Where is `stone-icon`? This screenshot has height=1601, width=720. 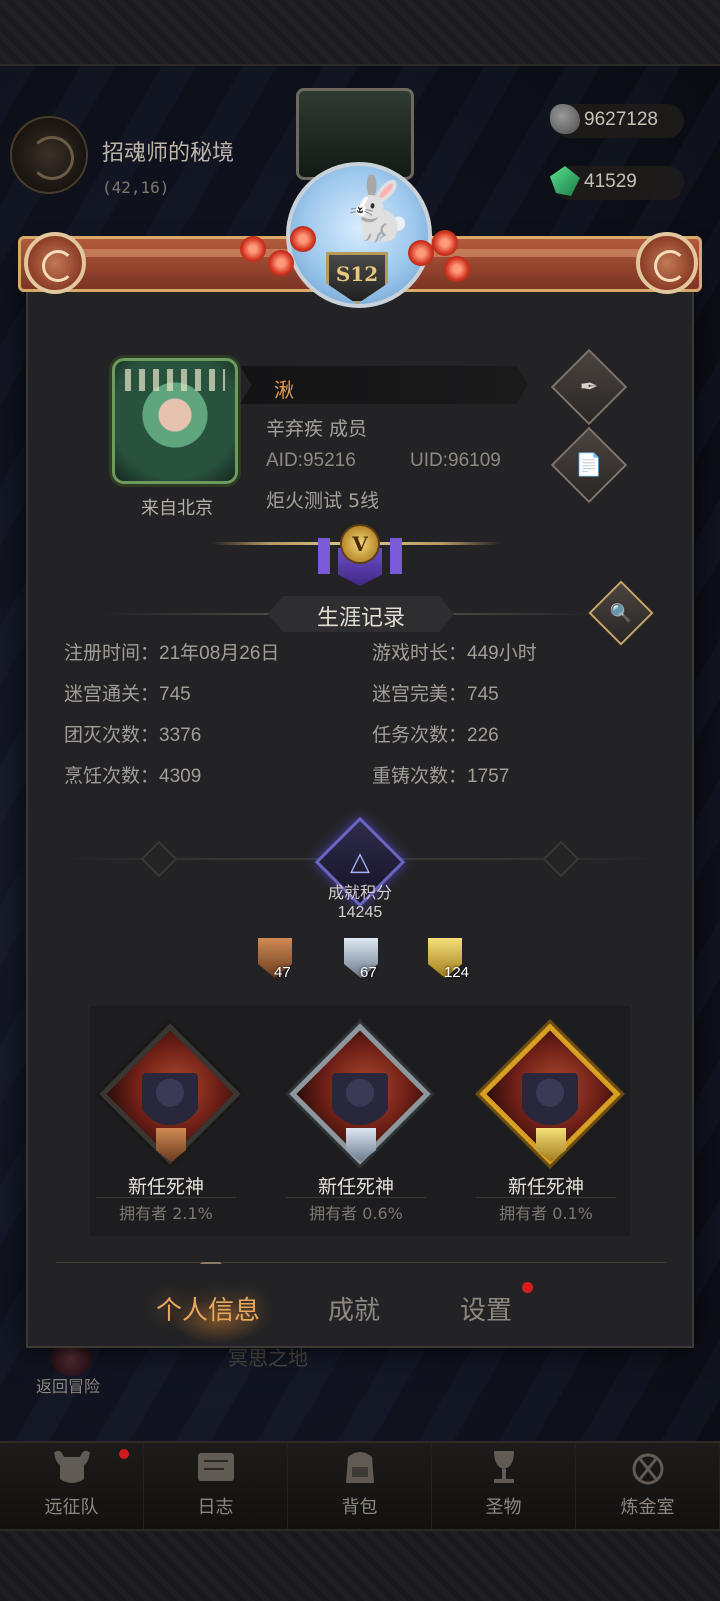 stone-icon is located at coordinates (565, 119).